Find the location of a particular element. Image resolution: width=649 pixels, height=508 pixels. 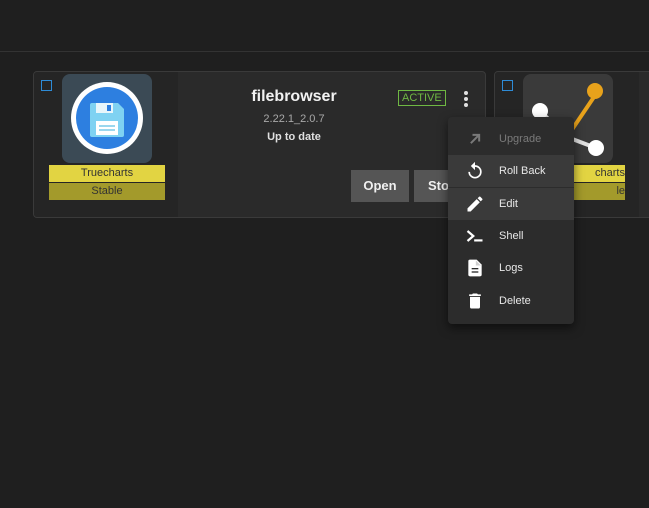

menu-item-roll-back: Roll Back is located at coordinates (511, 171).